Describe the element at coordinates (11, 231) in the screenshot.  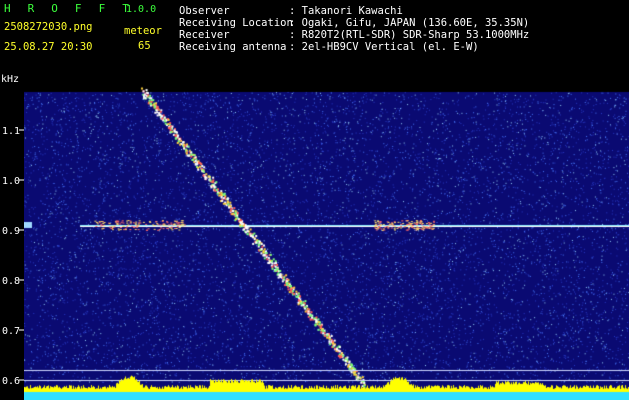
I see `y-tick-label: 0.9` at that location.